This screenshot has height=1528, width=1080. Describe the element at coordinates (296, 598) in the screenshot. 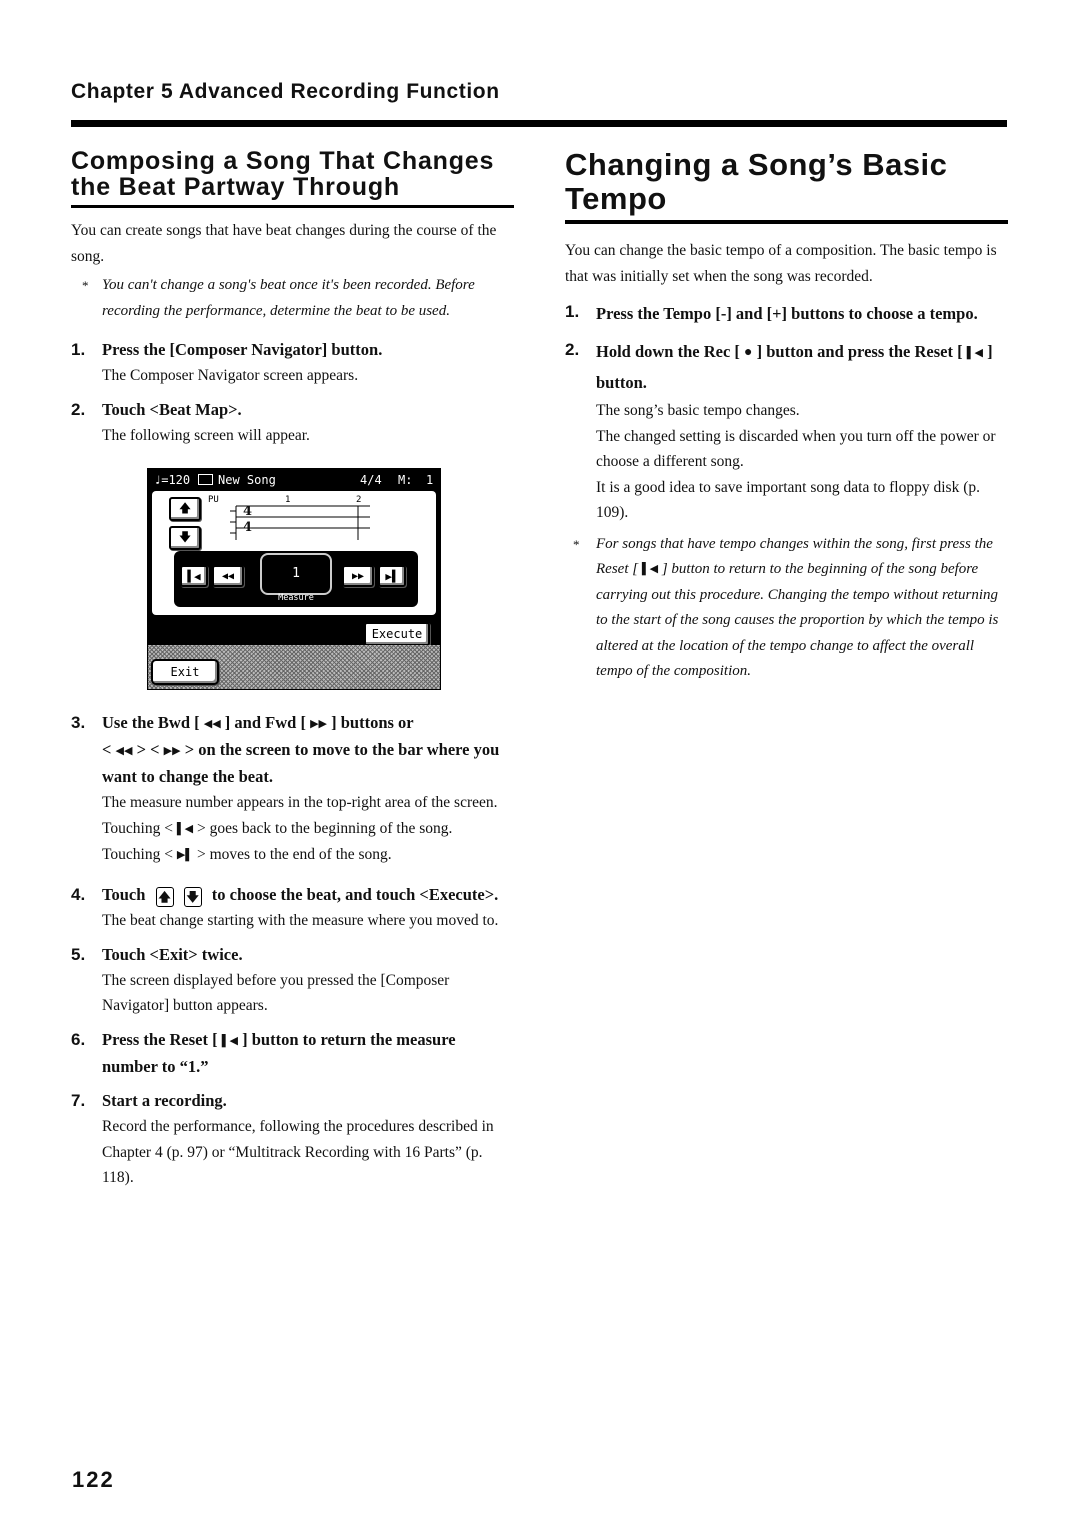

I see `measure-caption: Measure` at that location.